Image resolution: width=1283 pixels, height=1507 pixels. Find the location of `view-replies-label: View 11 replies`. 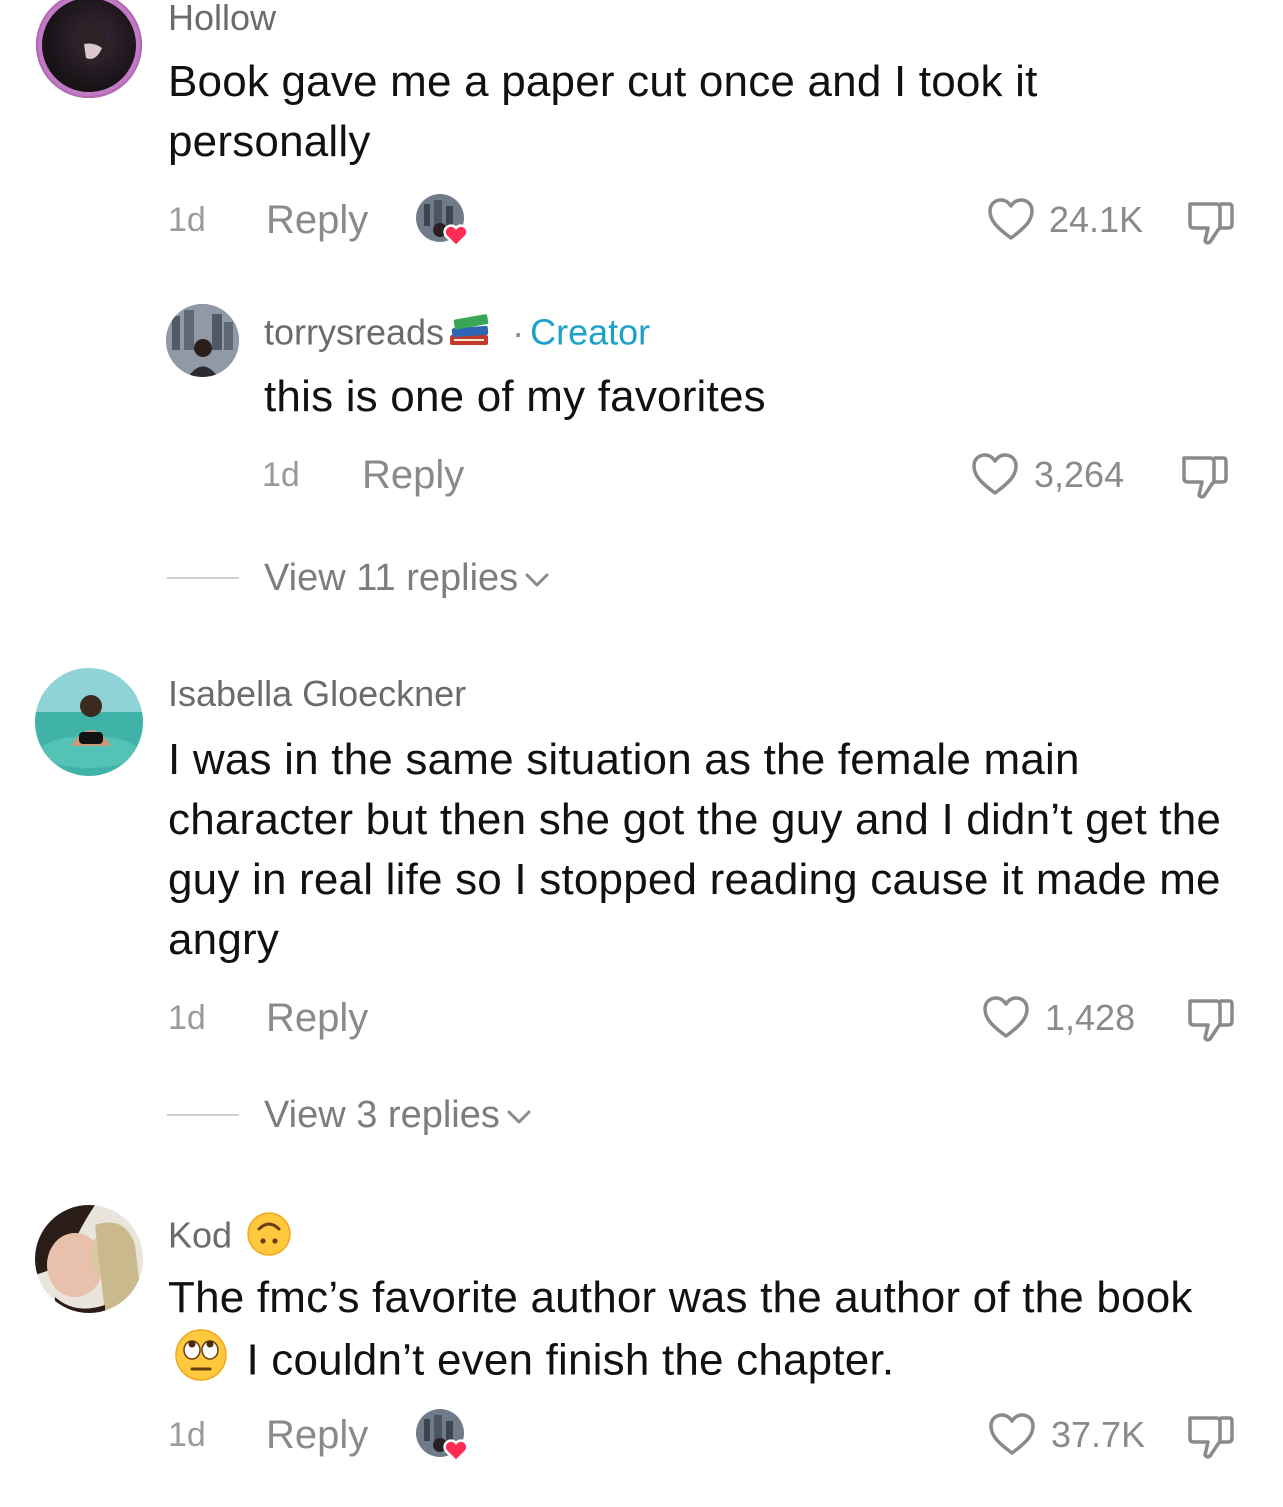

view-replies-label: View 11 replies is located at coordinates (391, 578).